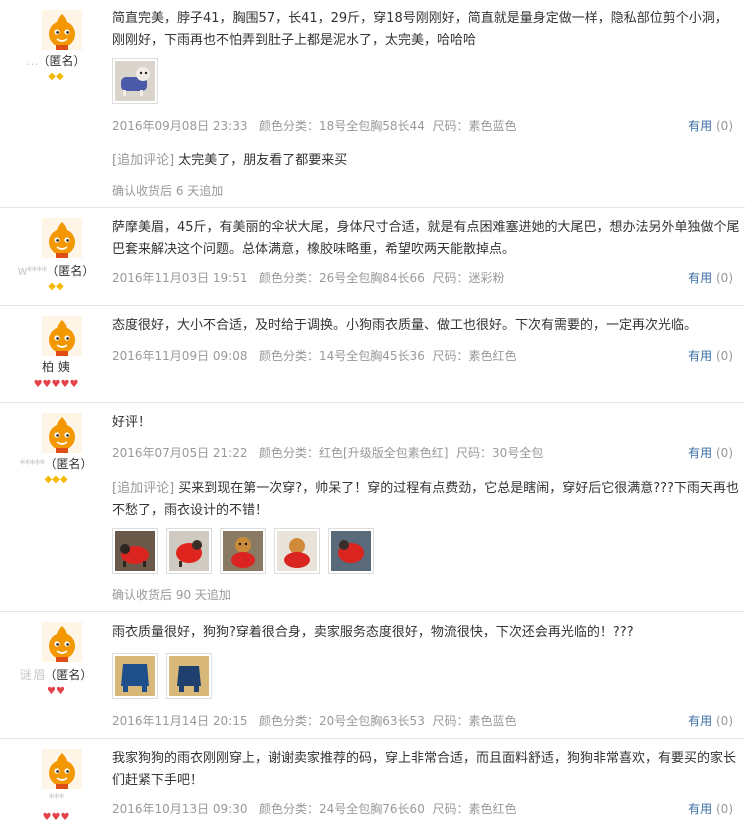 Image resolution: width=745 pixels, height=835 pixels. Describe the element at coordinates (56, 479) in the screenshot. I see `buyer-rank-diamond-icon: ◆◆◆` at that location.